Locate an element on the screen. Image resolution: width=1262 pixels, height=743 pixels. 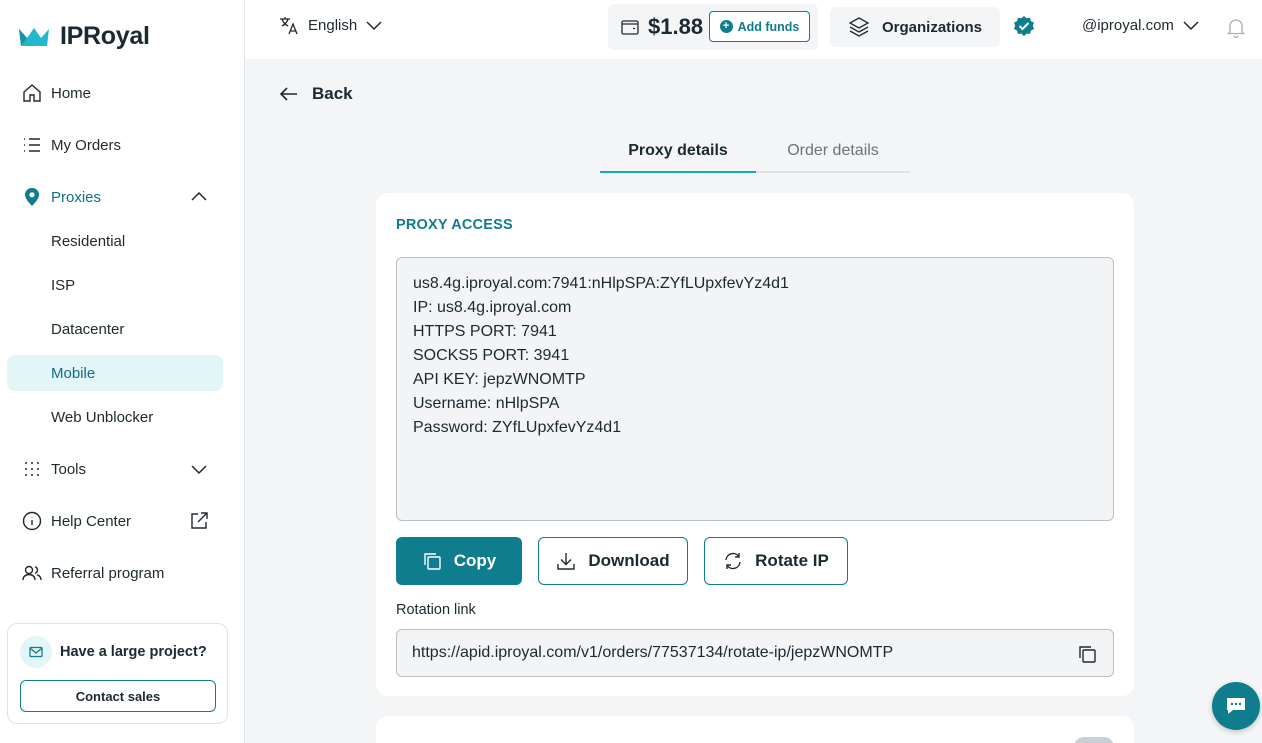
translate-icon is located at coordinates (289, 26).